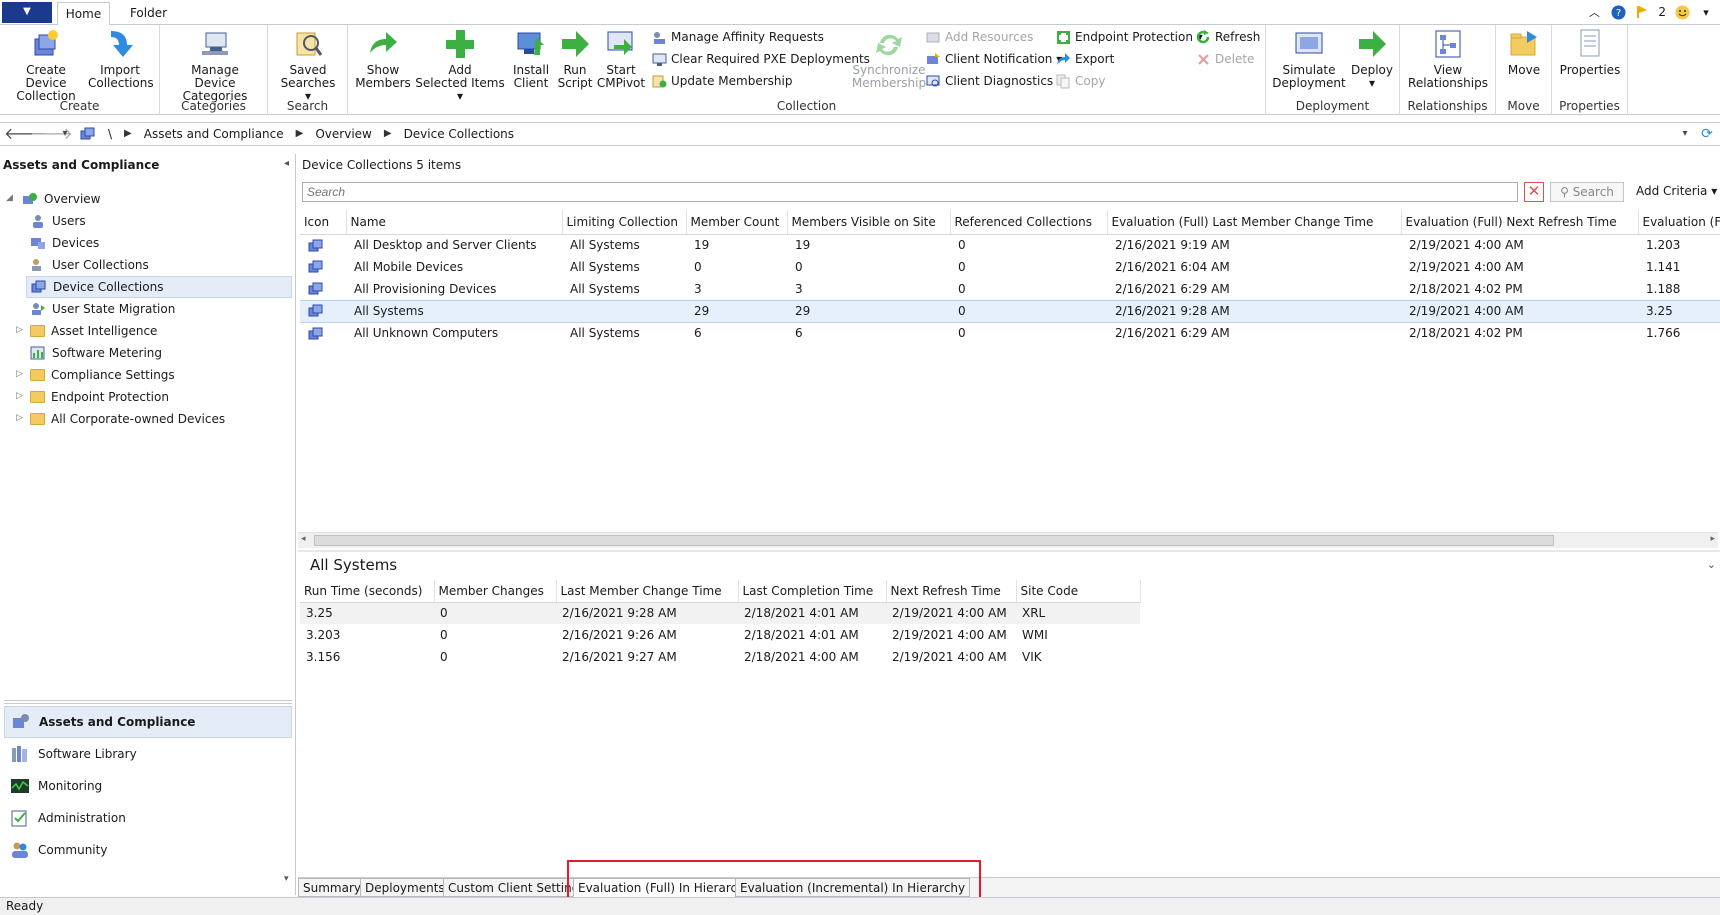 This screenshot has height=915, width=1720. What do you see at coordinates (1587, 192) in the screenshot?
I see `search-button: ⚲ Search` at bounding box center [1587, 192].